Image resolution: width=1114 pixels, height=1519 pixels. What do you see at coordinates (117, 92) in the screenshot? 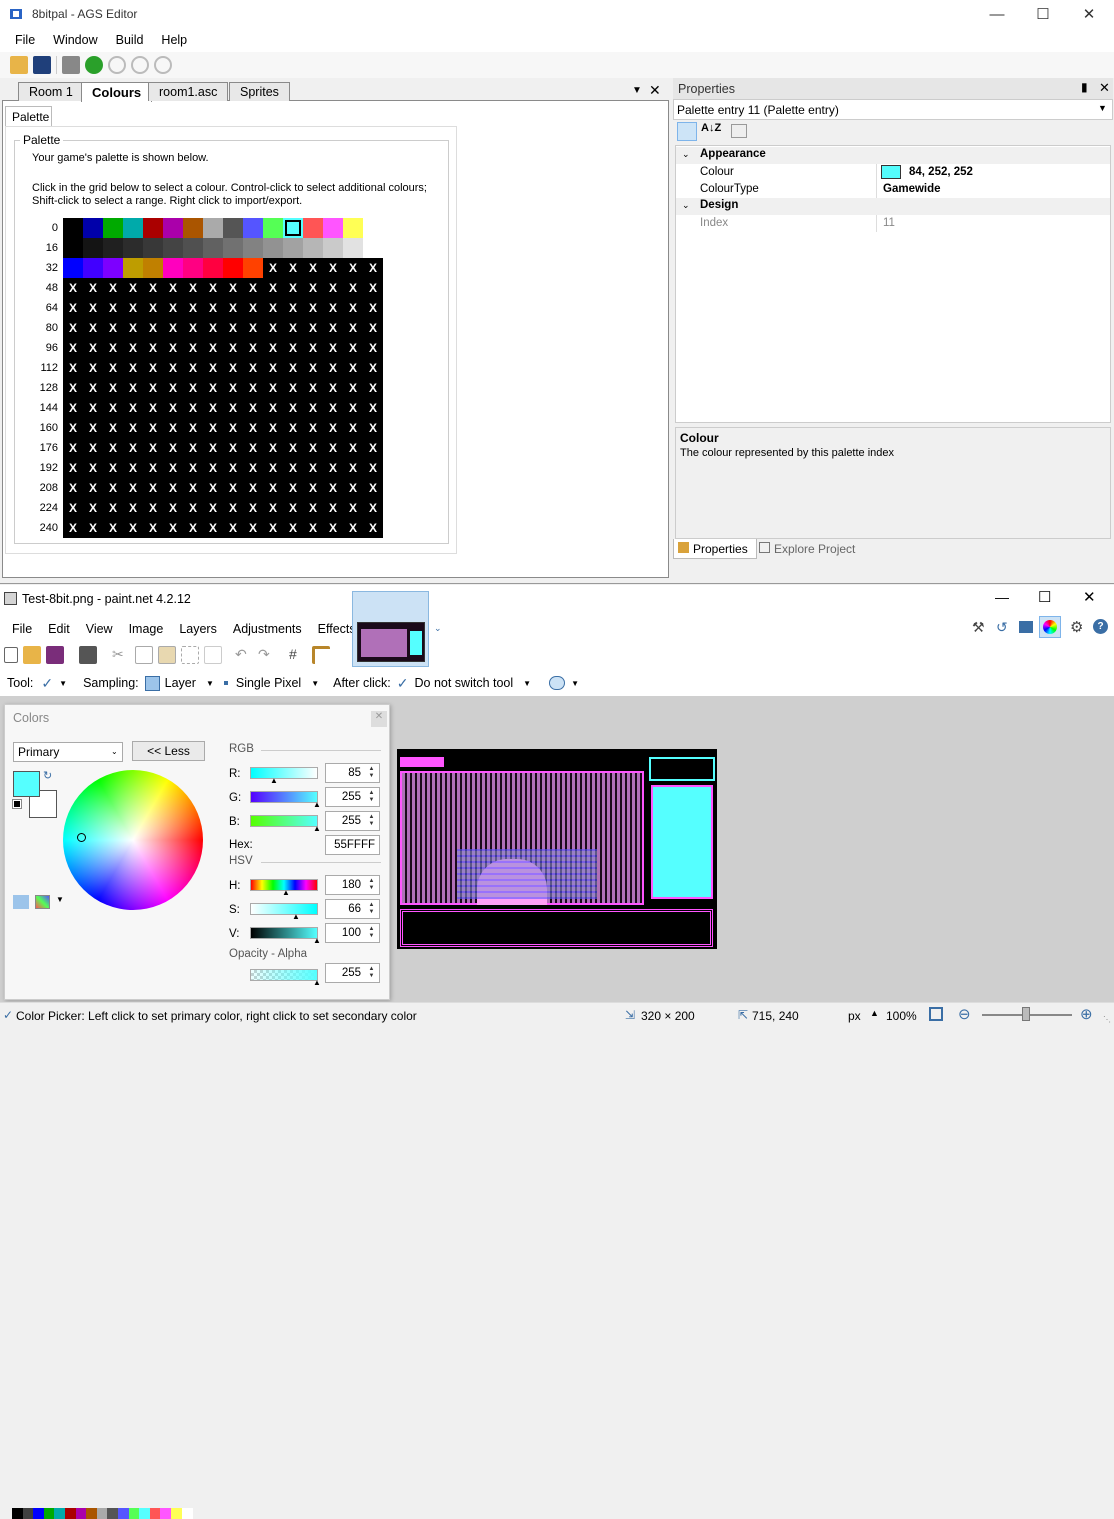
I see `tab-colours: Colours` at bounding box center [117, 92].